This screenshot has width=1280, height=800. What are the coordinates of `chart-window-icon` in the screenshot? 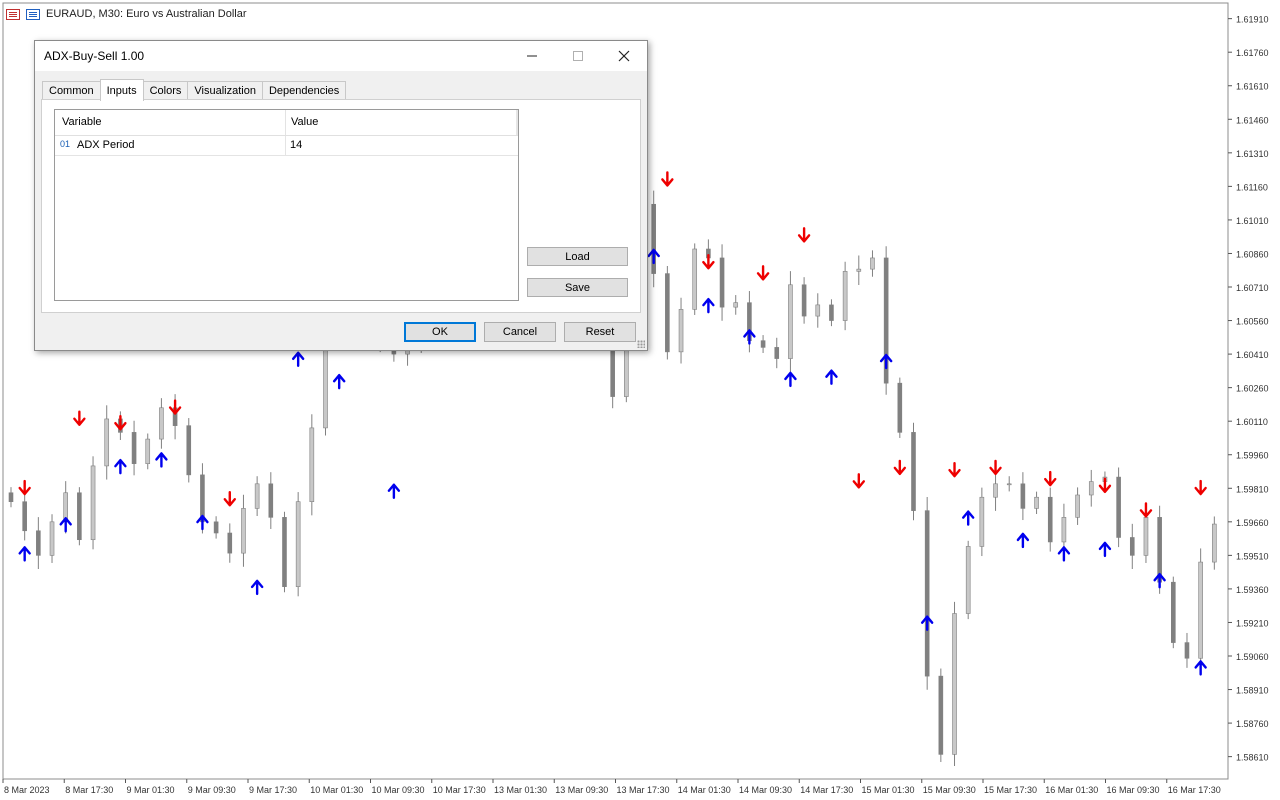 It's located at (33, 14).